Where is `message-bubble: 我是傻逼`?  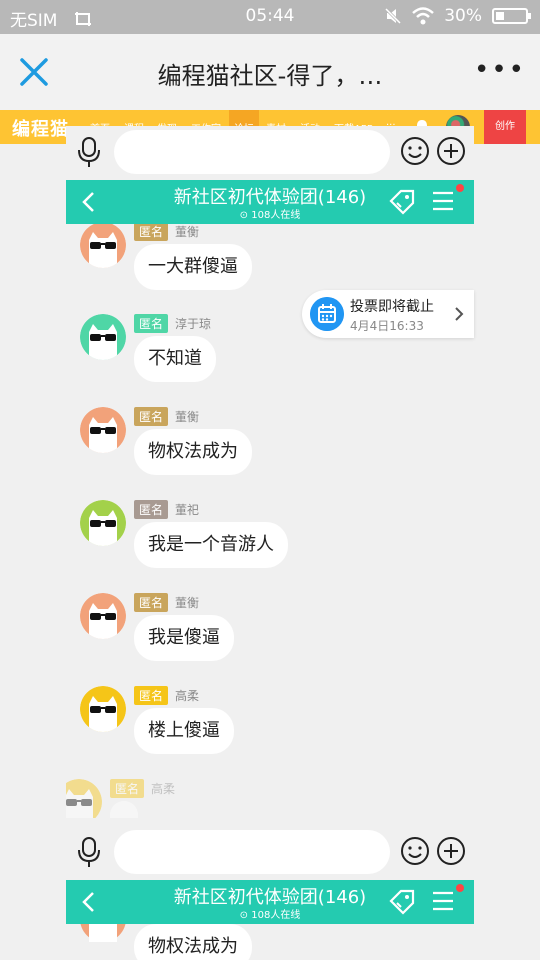 message-bubble: 我是傻逼 is located at coordinates (184, 638).